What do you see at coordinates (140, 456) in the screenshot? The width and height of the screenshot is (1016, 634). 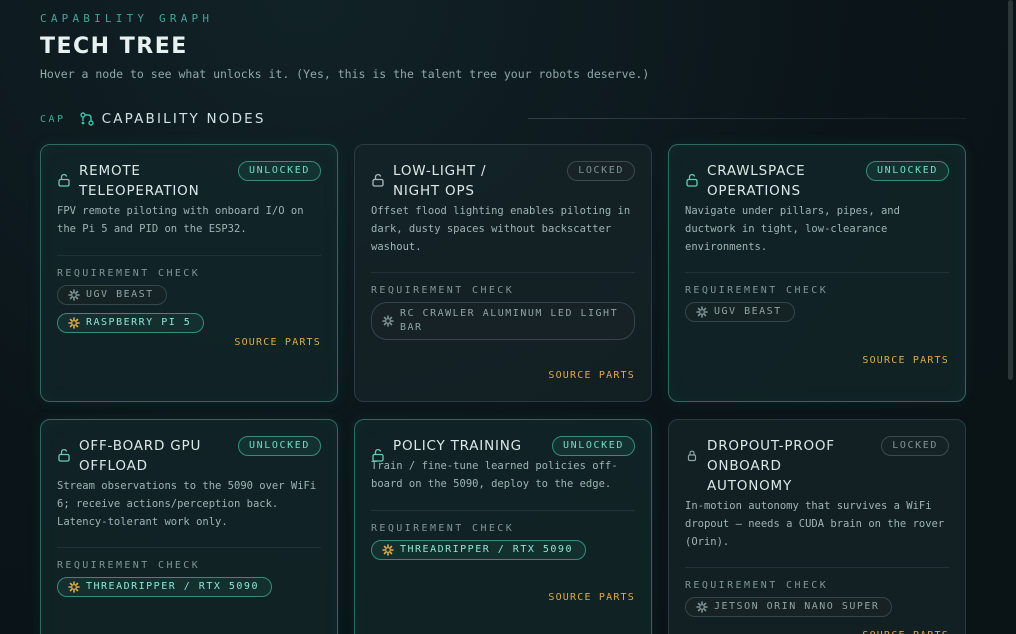 I see `card-title: OFF-BOARD GPU OFFLOAD` at bounding box center [140, 456].